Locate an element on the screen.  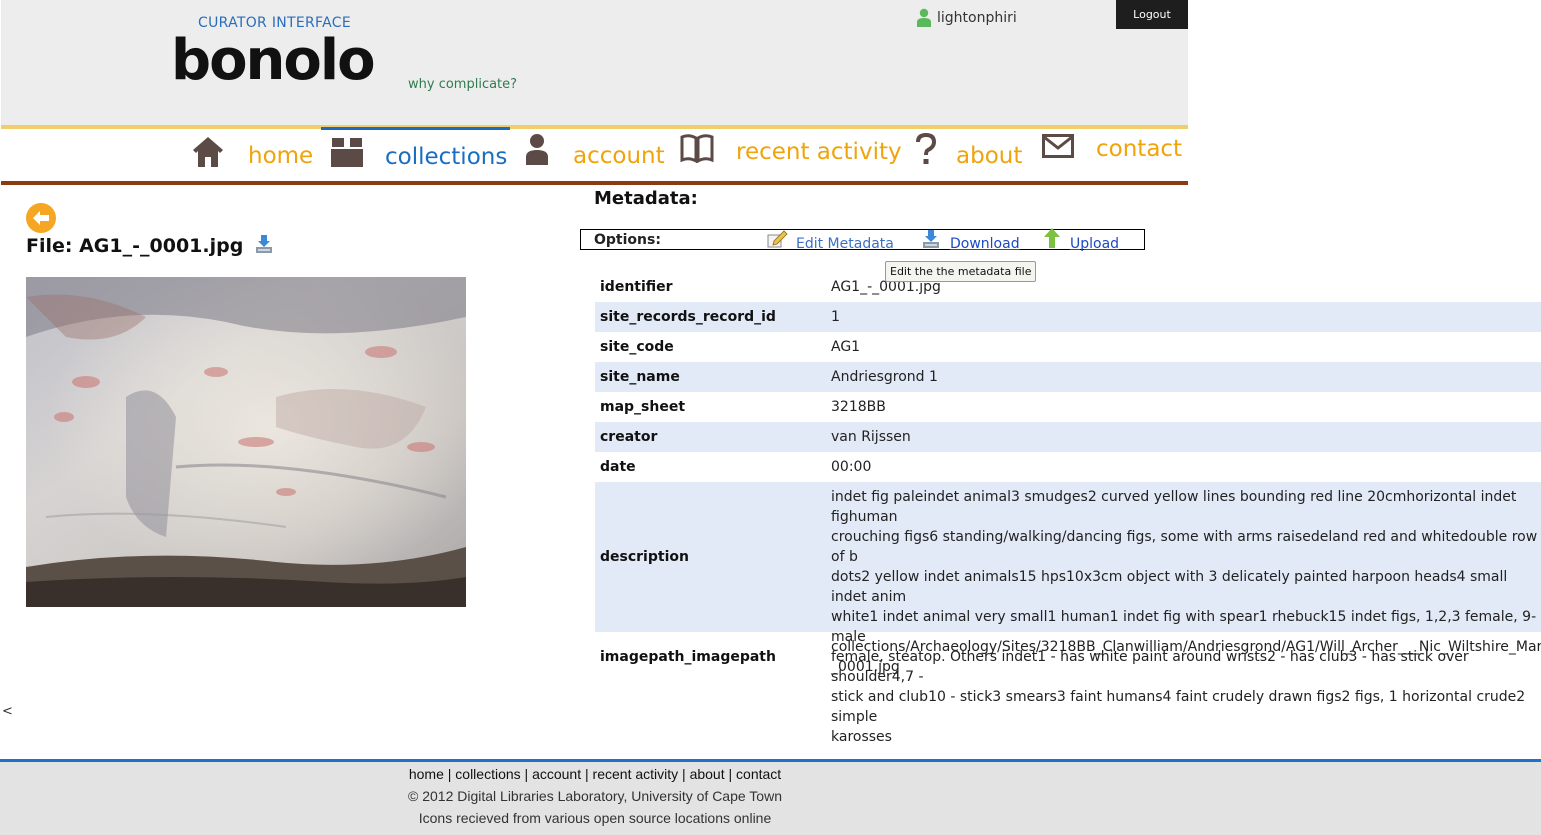
upload-button: Upload is located at coordinates (1085, 240).